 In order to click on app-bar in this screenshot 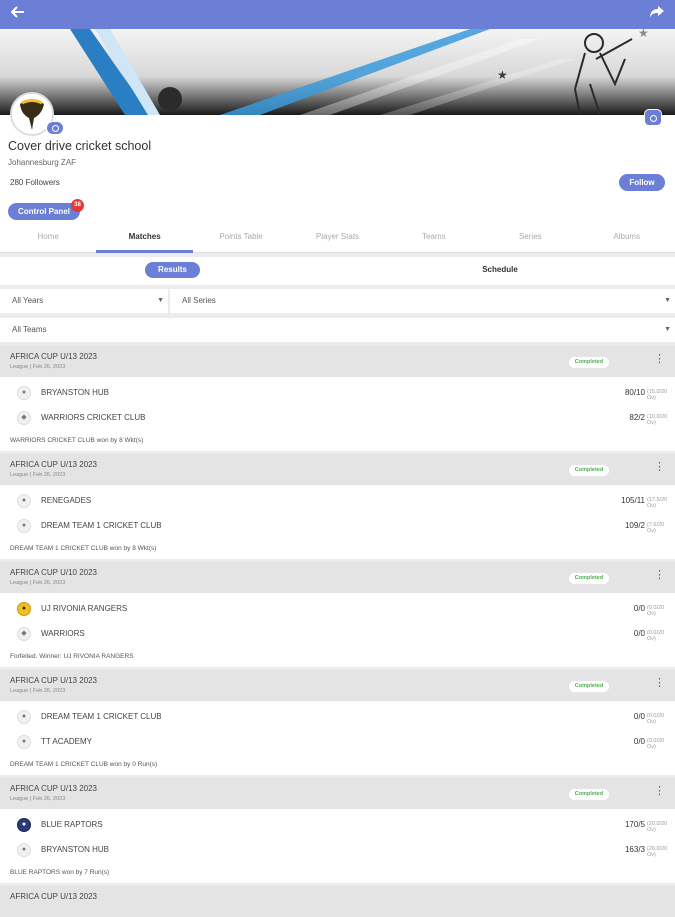, I will do `click(337, 14)`.